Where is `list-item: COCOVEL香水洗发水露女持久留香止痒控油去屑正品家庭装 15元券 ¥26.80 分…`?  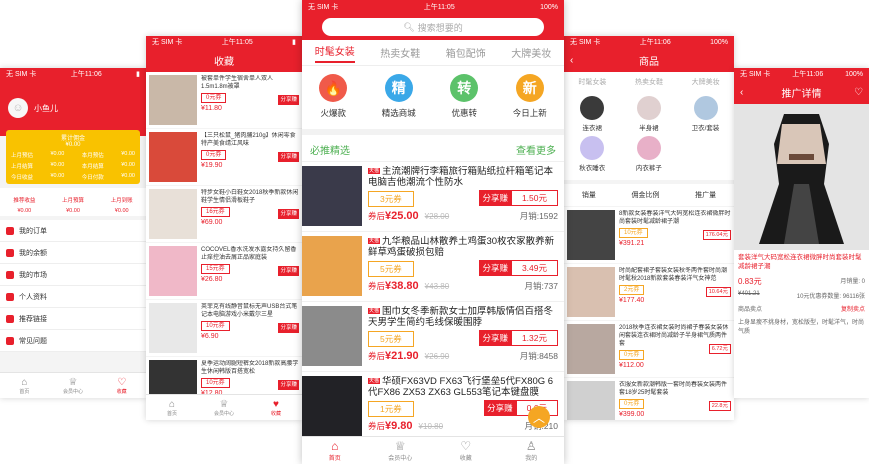
list-item: COCOVEL香水洗发水露女持久留香止痒控油去屑正品家庭装 15元券 ¥26.80 分… is located at coordinates (224, 271).